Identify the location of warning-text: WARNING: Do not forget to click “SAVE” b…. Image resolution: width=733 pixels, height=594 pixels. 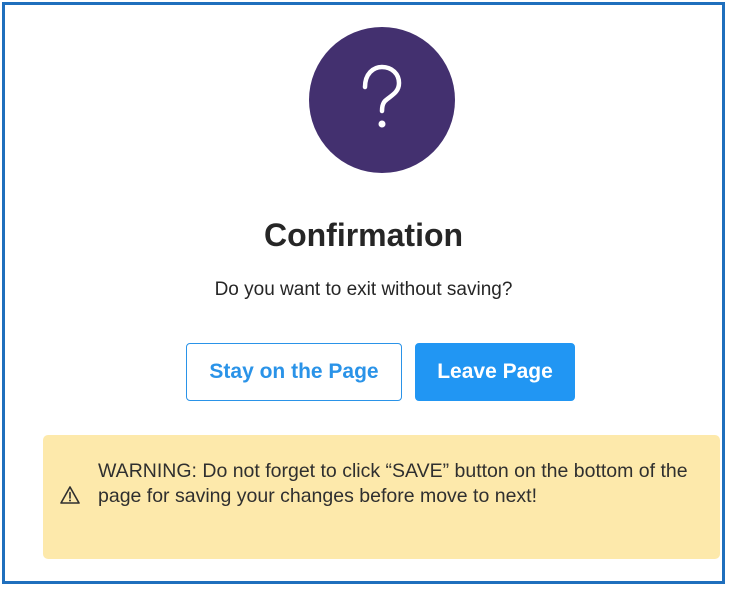
(393, 483).